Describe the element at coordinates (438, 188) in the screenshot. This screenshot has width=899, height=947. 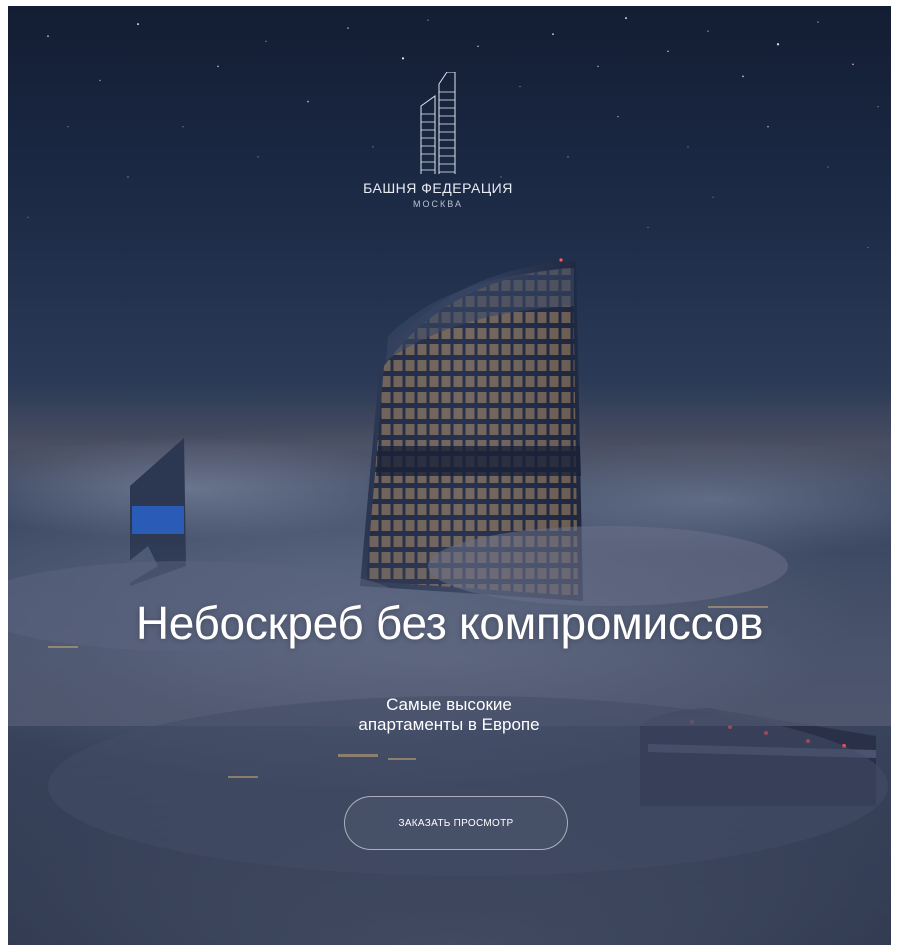
I see `brand-name: БАШНЯ ФЕДЕРАЦИЯ` at that location.